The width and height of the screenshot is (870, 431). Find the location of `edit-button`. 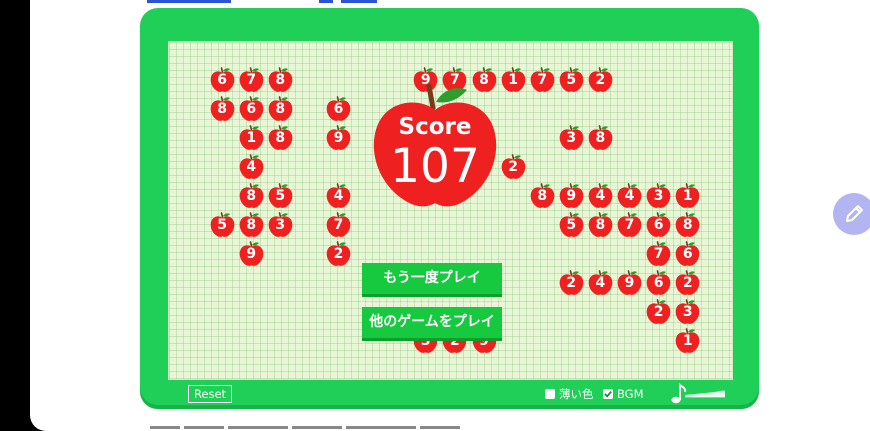

edit-button is located at coordinates (851, 214).